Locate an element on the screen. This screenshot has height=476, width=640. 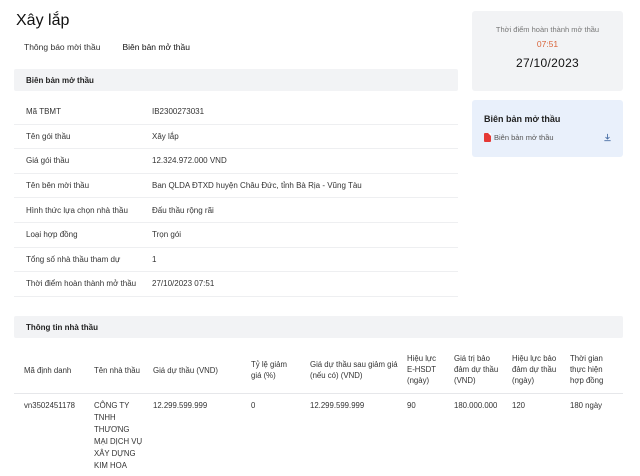
tab-bar: Thông báo mời thầu Biên bản mở thầu is located at coordinates (107, 49).